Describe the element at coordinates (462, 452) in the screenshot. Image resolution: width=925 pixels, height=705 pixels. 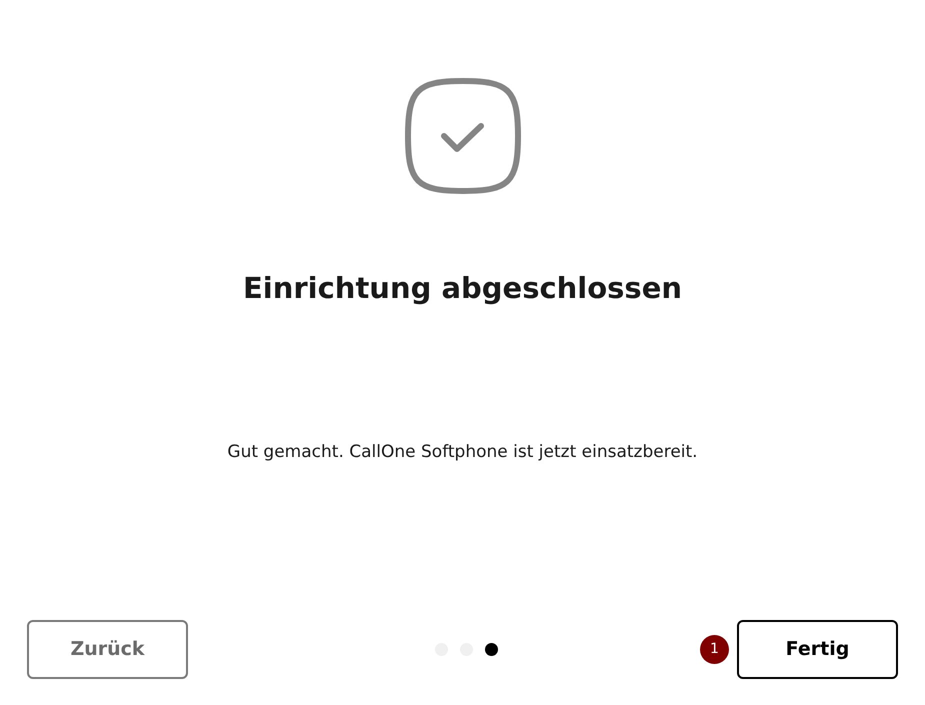
I see `message: Gut gemacht. CallOne Softphone ist jetzt einsatzbereit.` at that location.